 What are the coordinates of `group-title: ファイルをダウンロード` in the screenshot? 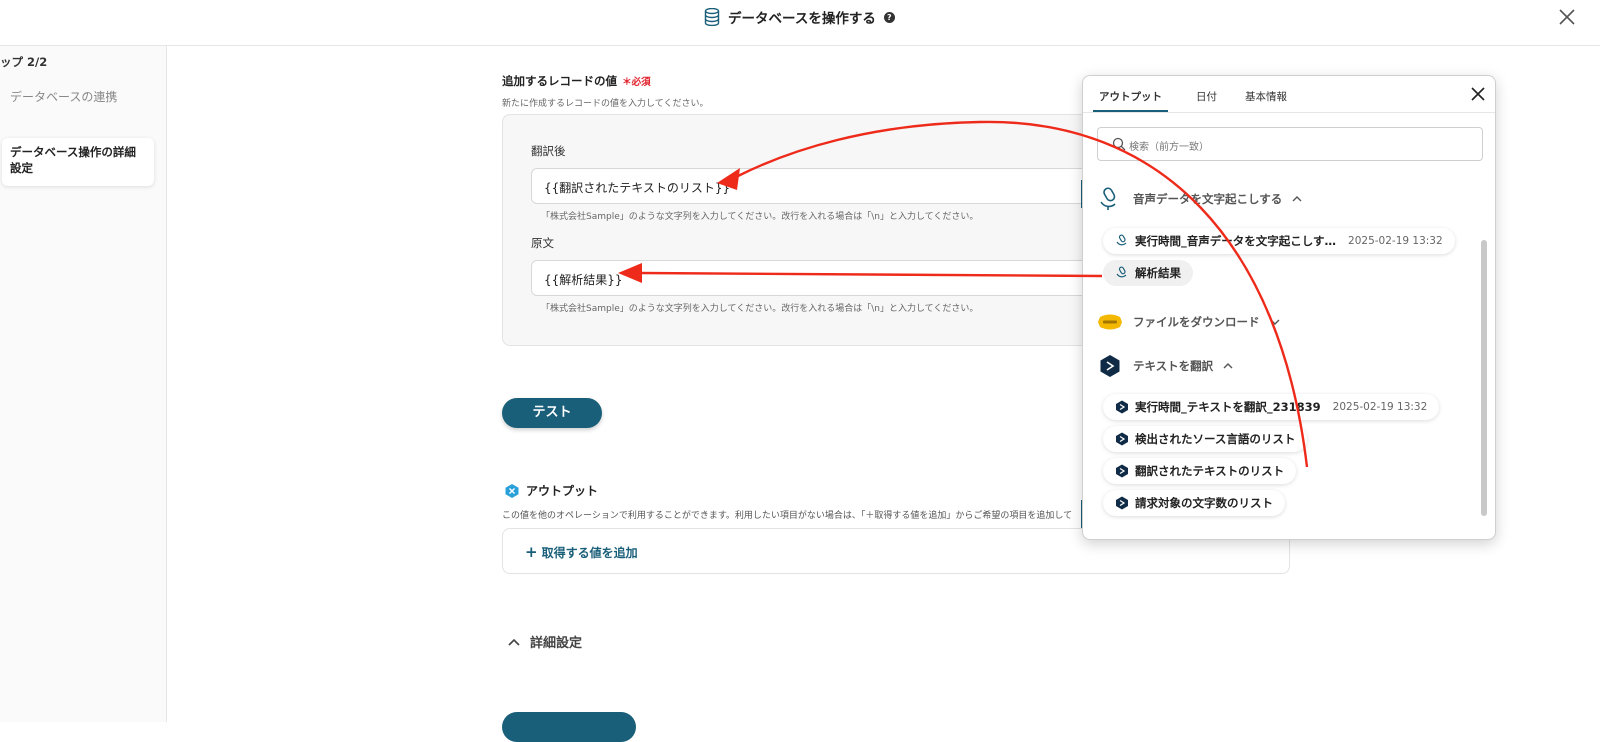 It's located at (1196, 322).